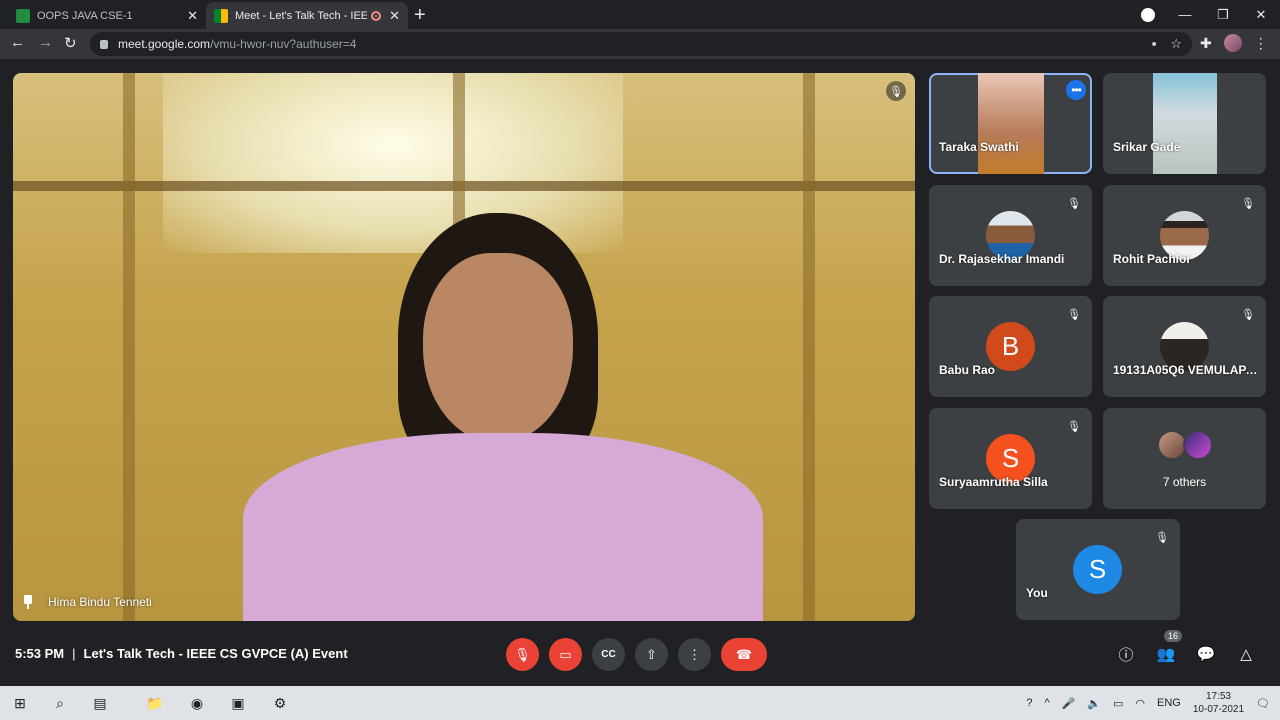 This screenshot has height=720, width=1280. What do you see at coordinates (1148, 15) in the screenshot?
I see `media-control-icon` at bounding box center [1148, 15].